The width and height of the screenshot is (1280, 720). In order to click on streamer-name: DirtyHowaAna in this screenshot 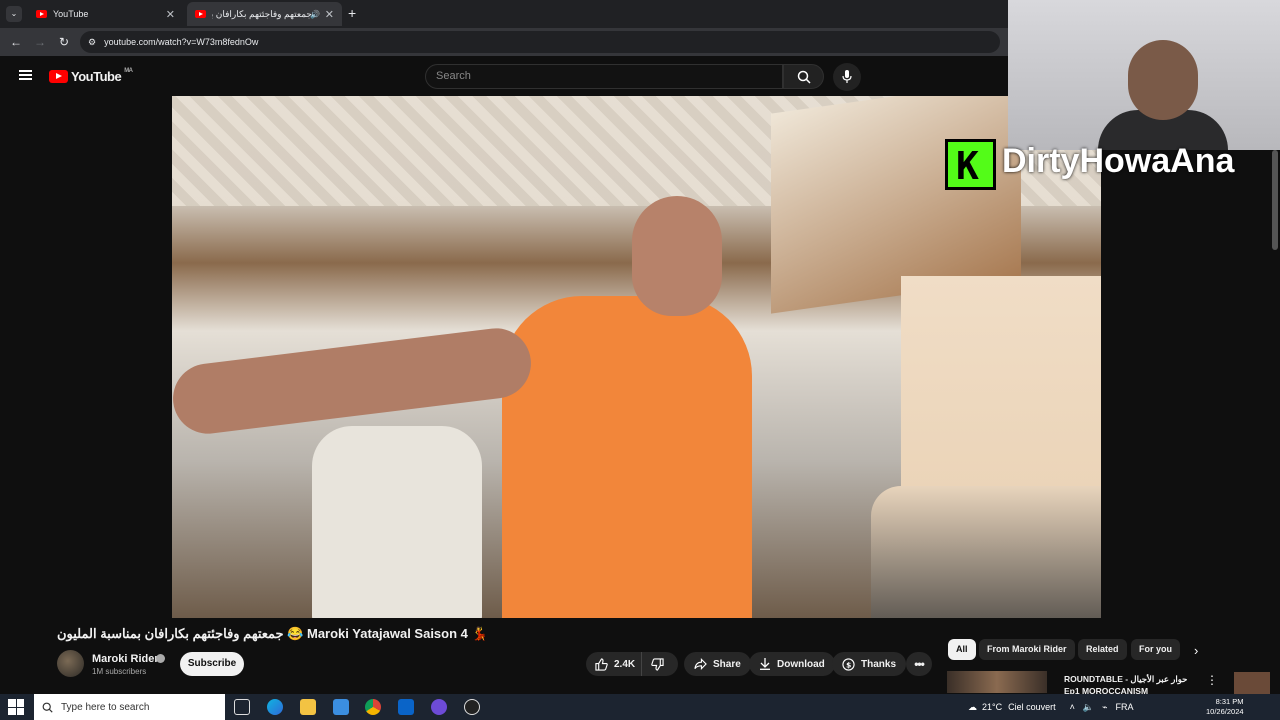, I will do `click(1118, 161)`.